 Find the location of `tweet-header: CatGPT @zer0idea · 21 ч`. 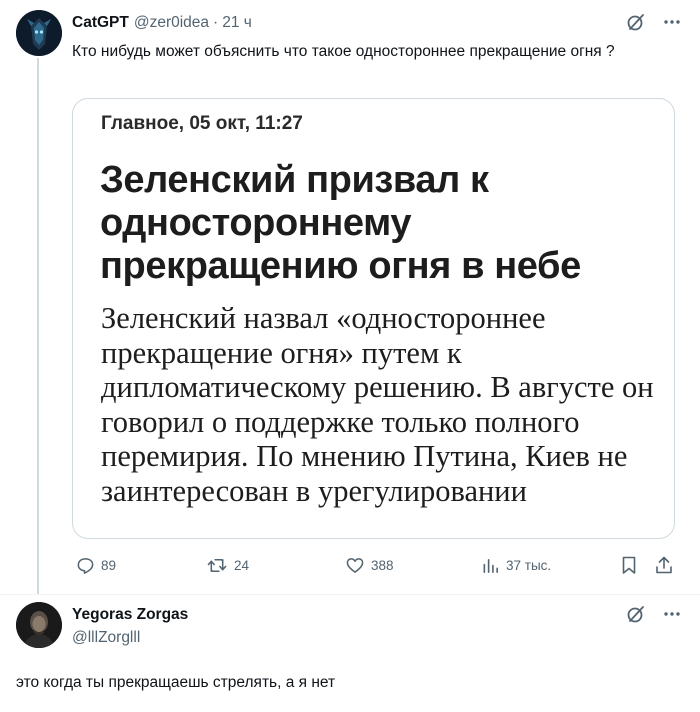

tweet-header: CatGPT @zer0idea · 21 ч is located at coordinates (162, 23).